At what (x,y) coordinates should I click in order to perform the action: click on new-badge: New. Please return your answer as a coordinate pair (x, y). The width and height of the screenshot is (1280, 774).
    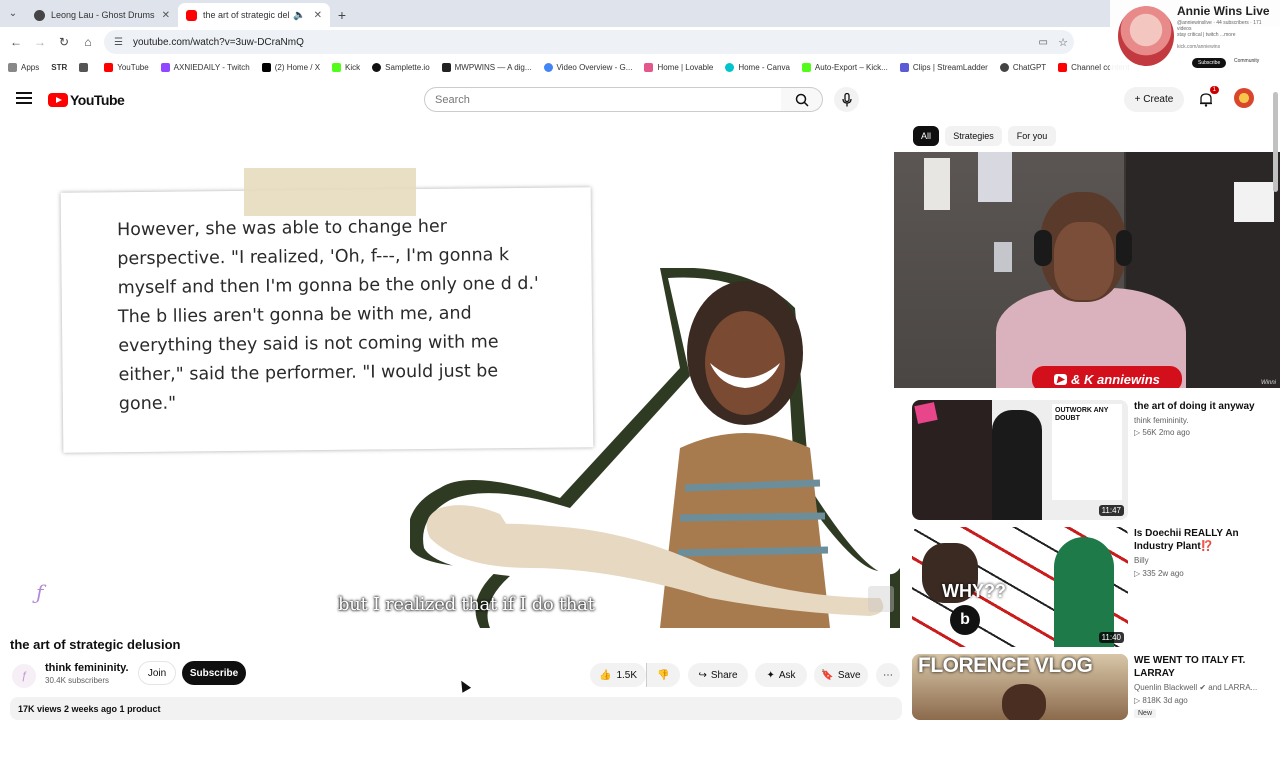
    Looking at the image, I should click on (1145, 713).